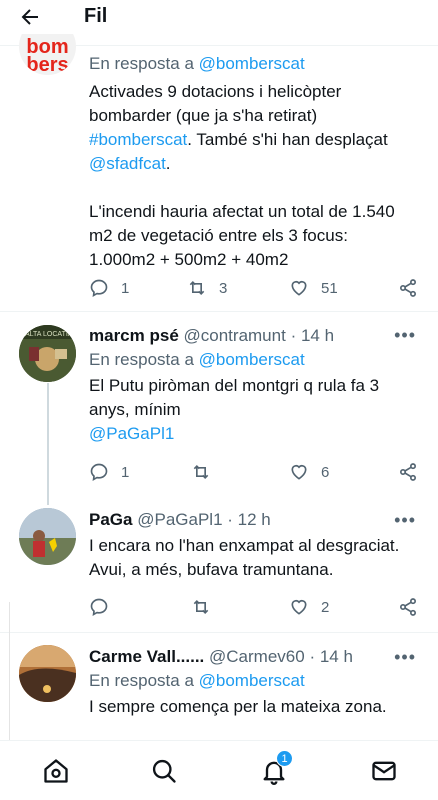 Image resolution: width=438 pixels, height=800 pixels. What do you see at coordinates (135, 409) in the screenshot?
I see `text-line: anys, mínim` at bounding box center [135, 409].